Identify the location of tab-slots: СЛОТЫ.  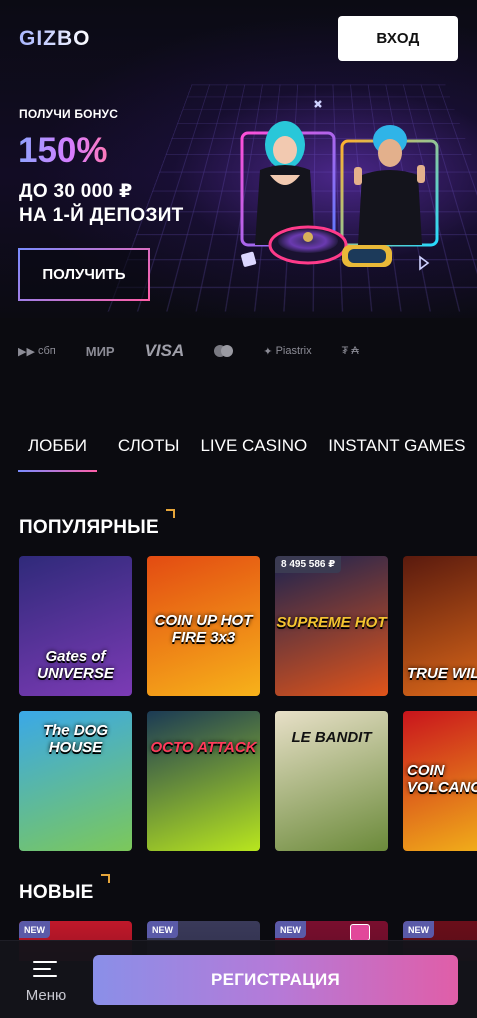
(149, 450).